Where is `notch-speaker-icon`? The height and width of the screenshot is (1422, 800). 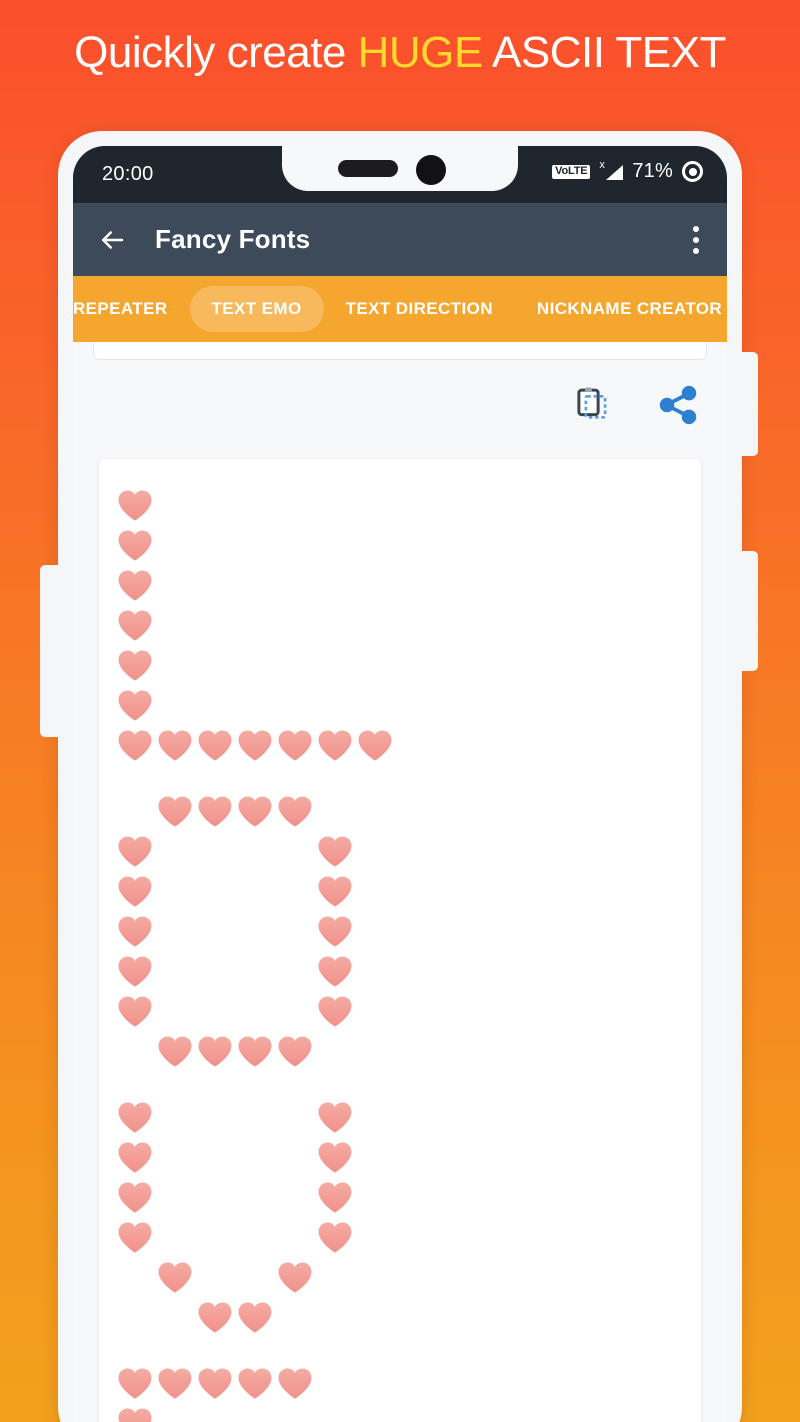 notch-speaker-icon is located at coordinates (368, 168).